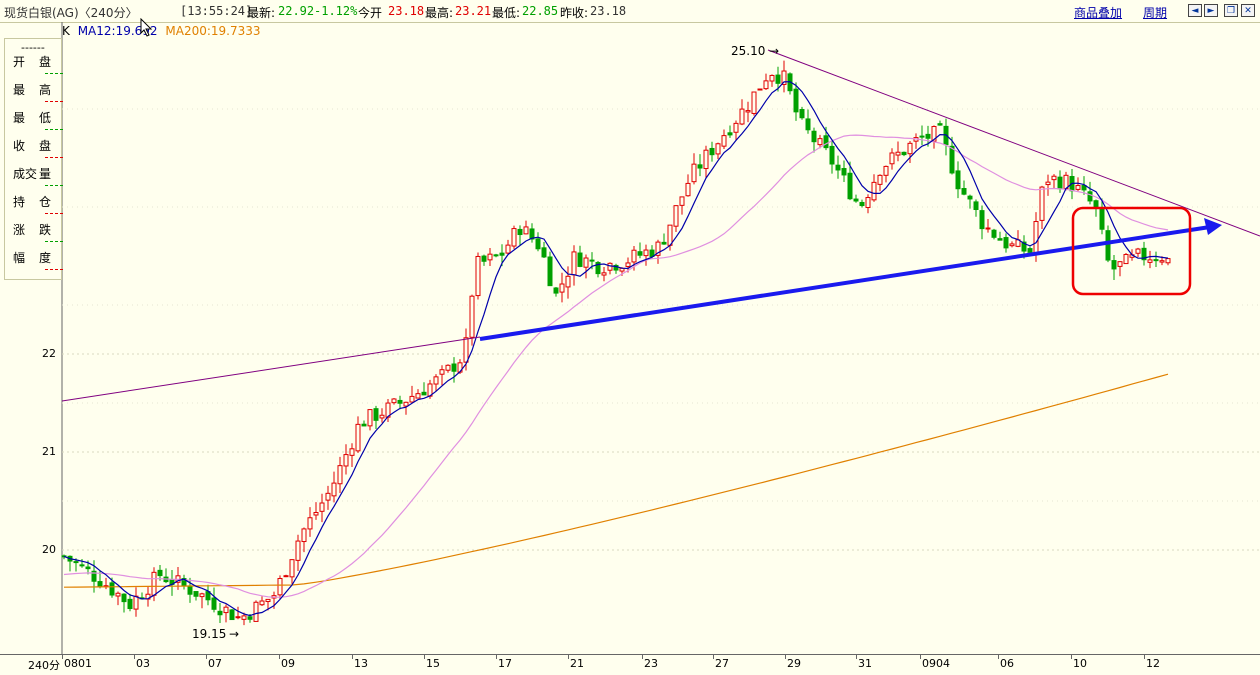 Image resolution: width=1260 pixels, height=675 pixels. I want to click on quote-time: [13:55:24], so click(216, 11).